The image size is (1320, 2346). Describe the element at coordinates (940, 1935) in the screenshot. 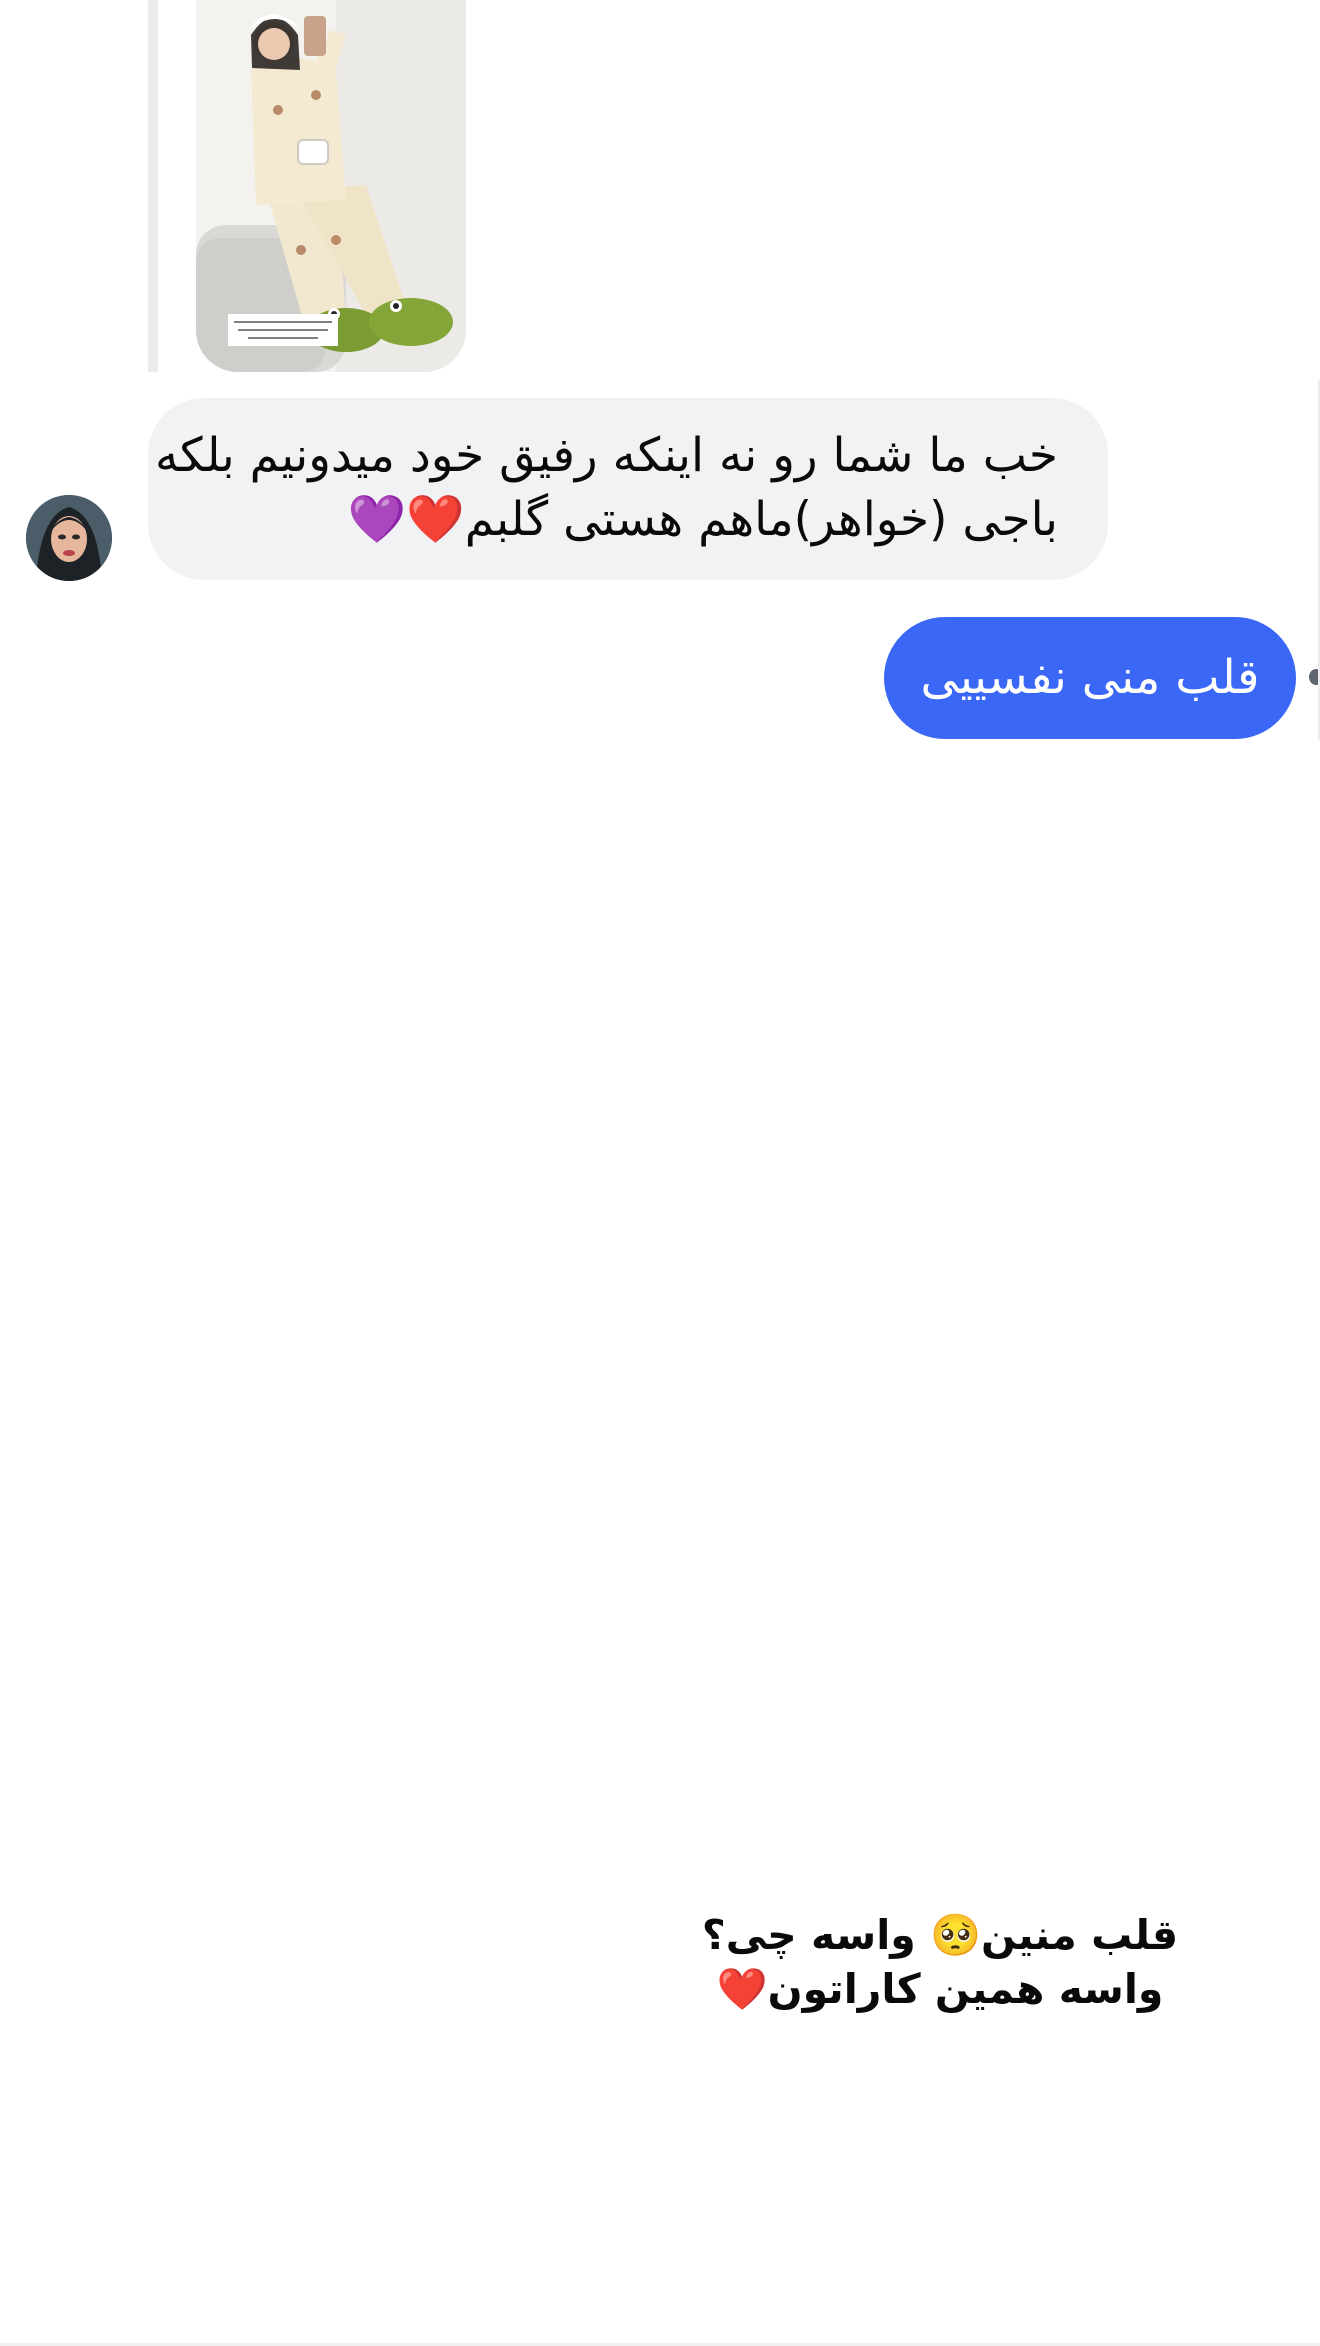

I see `caption-line-1: قلب منین🥺 واسه چی؟` at that location.